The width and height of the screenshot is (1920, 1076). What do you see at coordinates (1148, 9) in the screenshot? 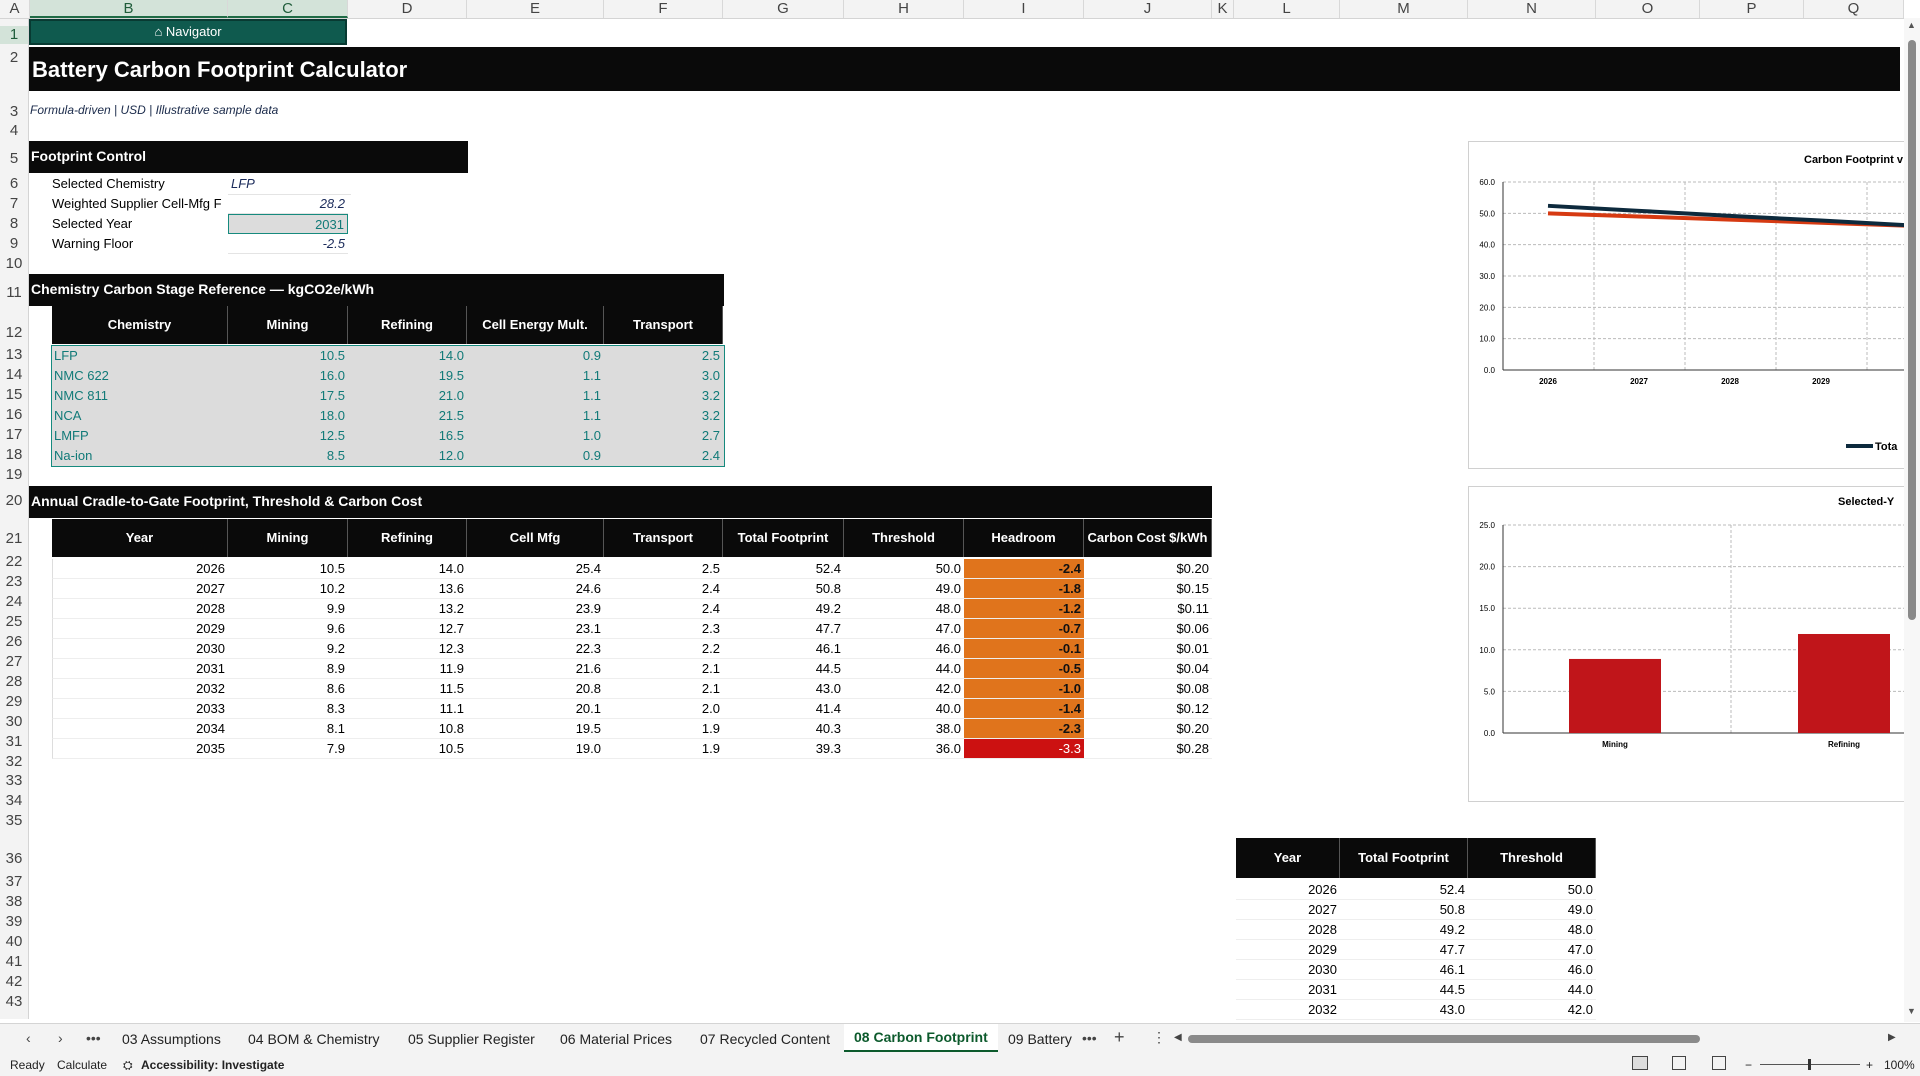
I see `column-header-j: J` at bounding box center [1148, 9].